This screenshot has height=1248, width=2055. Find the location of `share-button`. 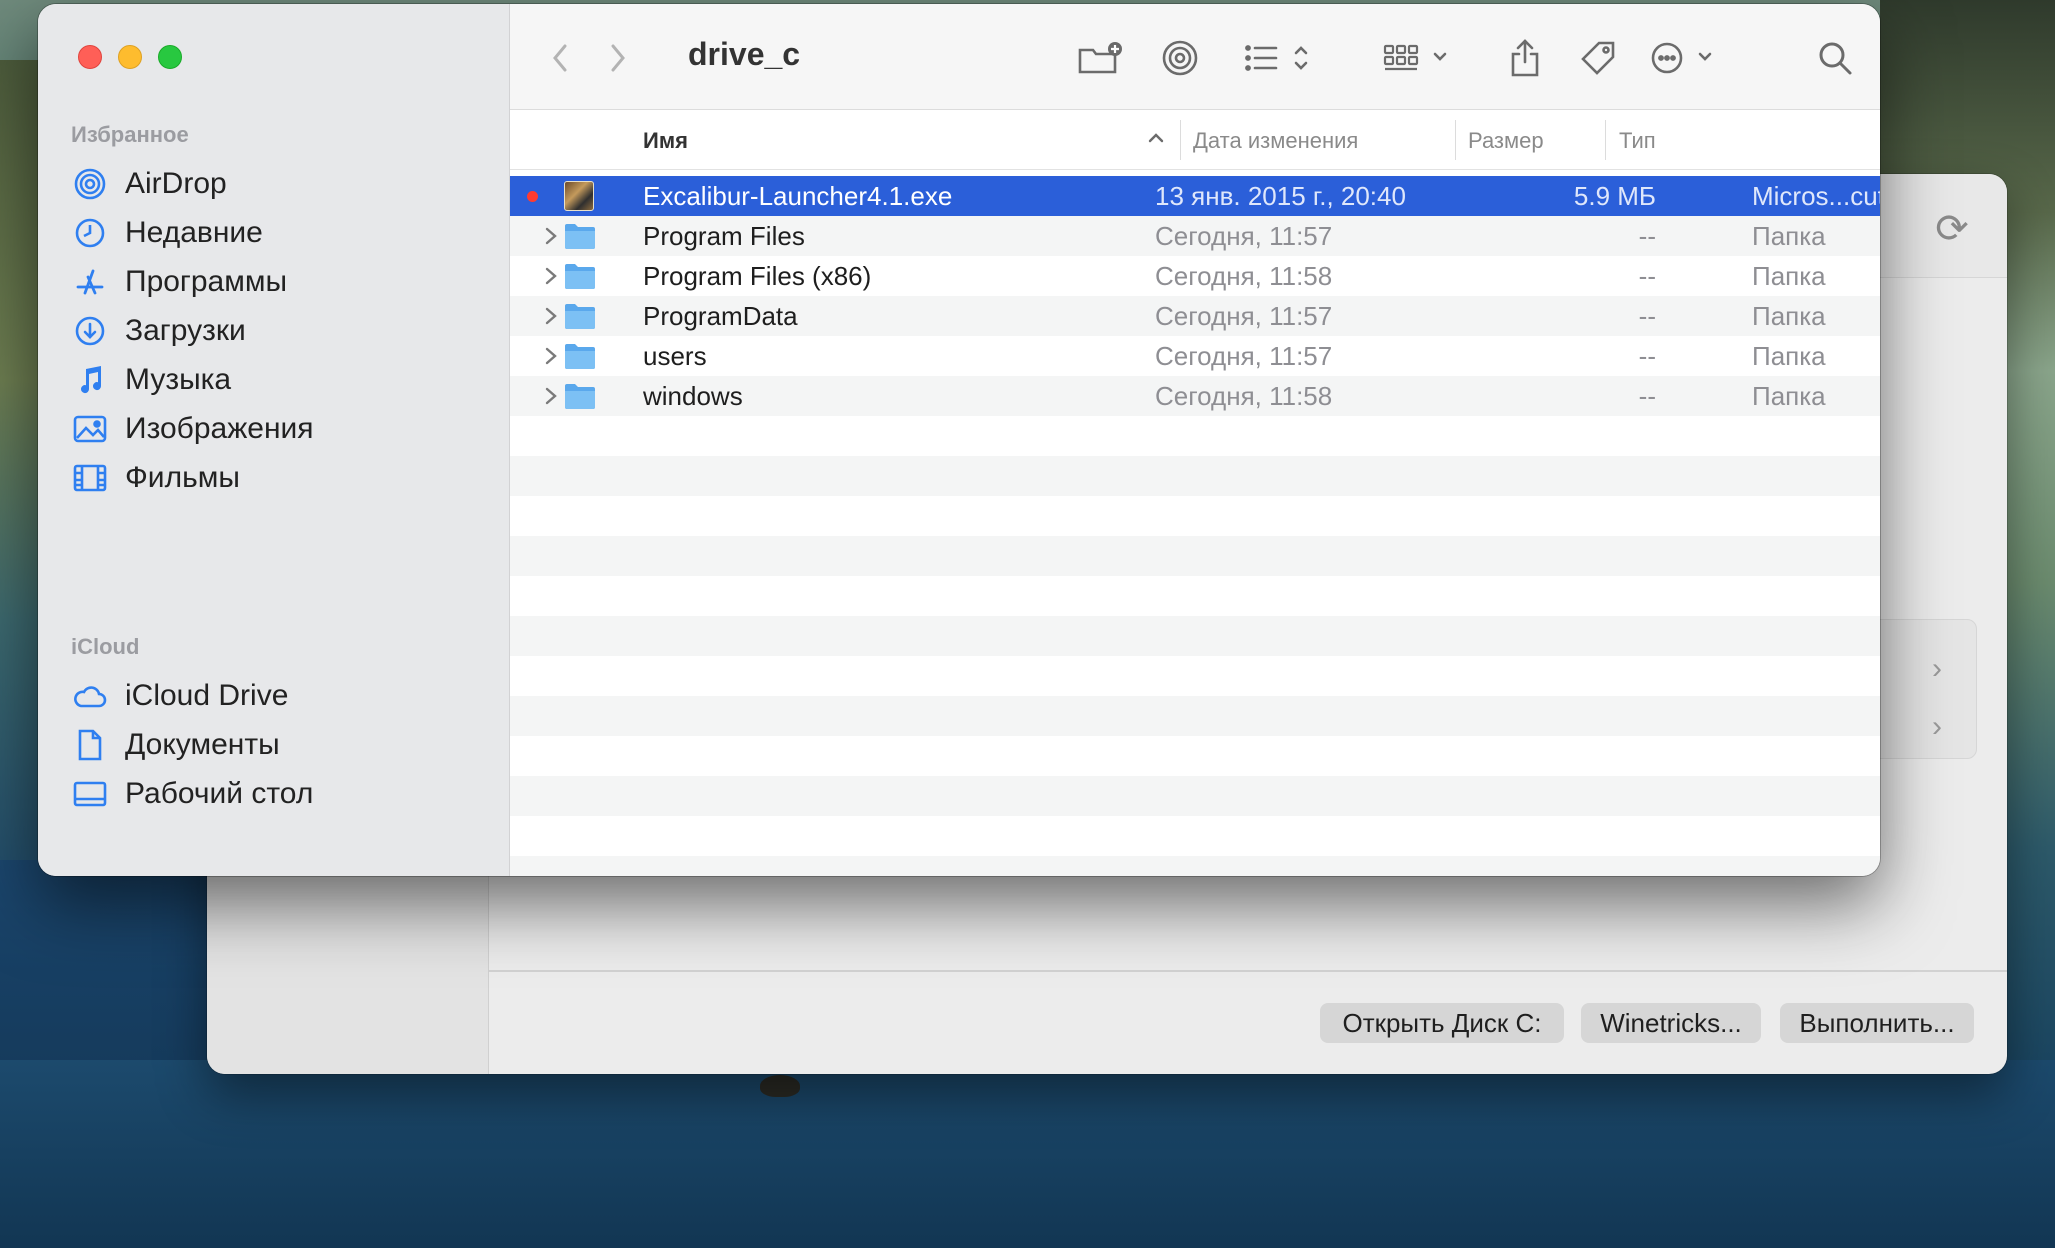

share-button is located at coordinates (1525, 58).